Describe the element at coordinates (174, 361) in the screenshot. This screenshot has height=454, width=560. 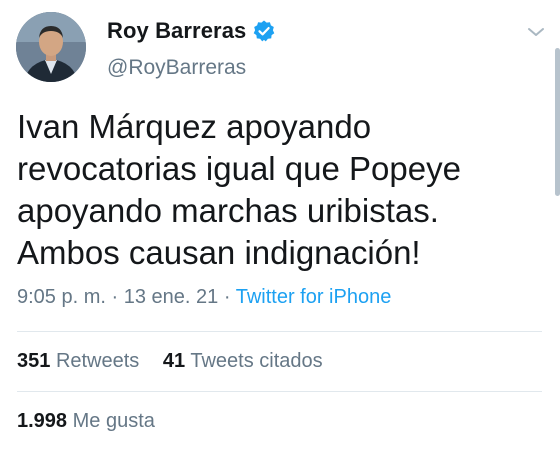
I see `quotes-count: 41` at that location.